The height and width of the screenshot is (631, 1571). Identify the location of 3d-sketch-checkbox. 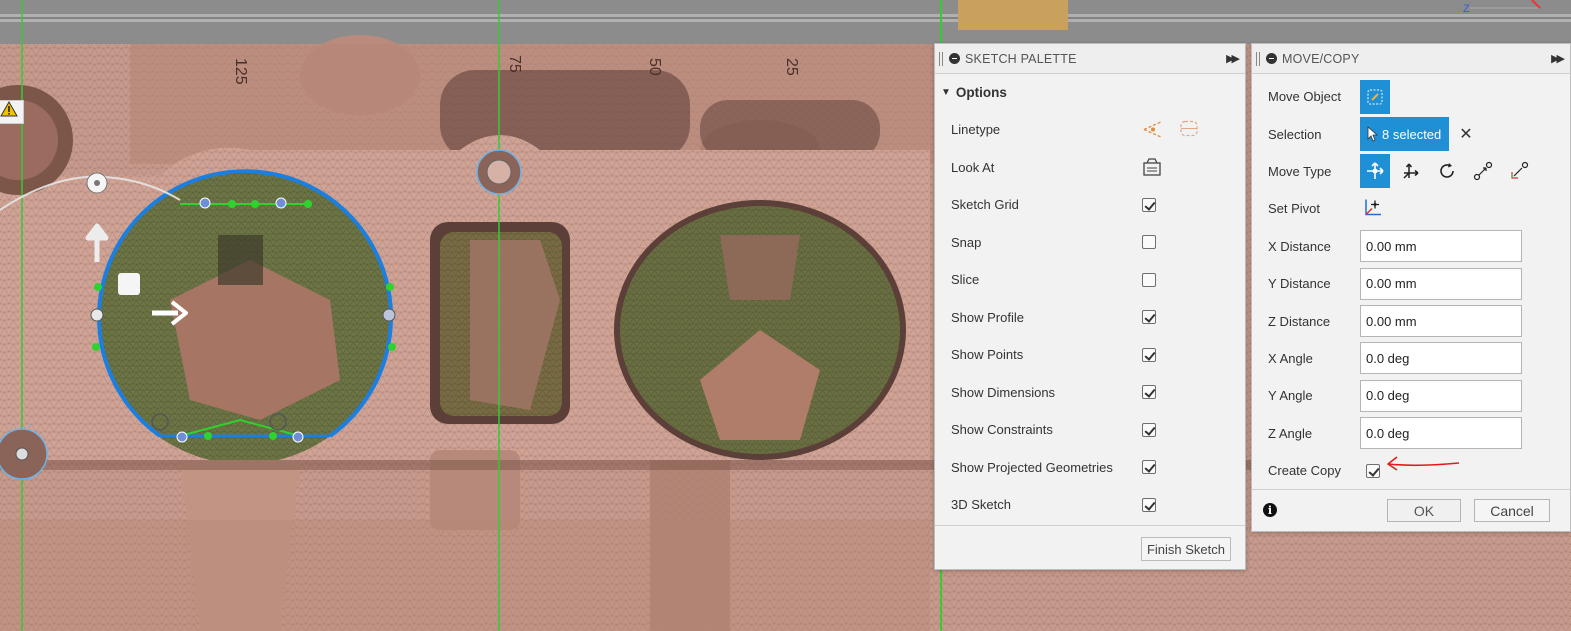
(1149, 504).